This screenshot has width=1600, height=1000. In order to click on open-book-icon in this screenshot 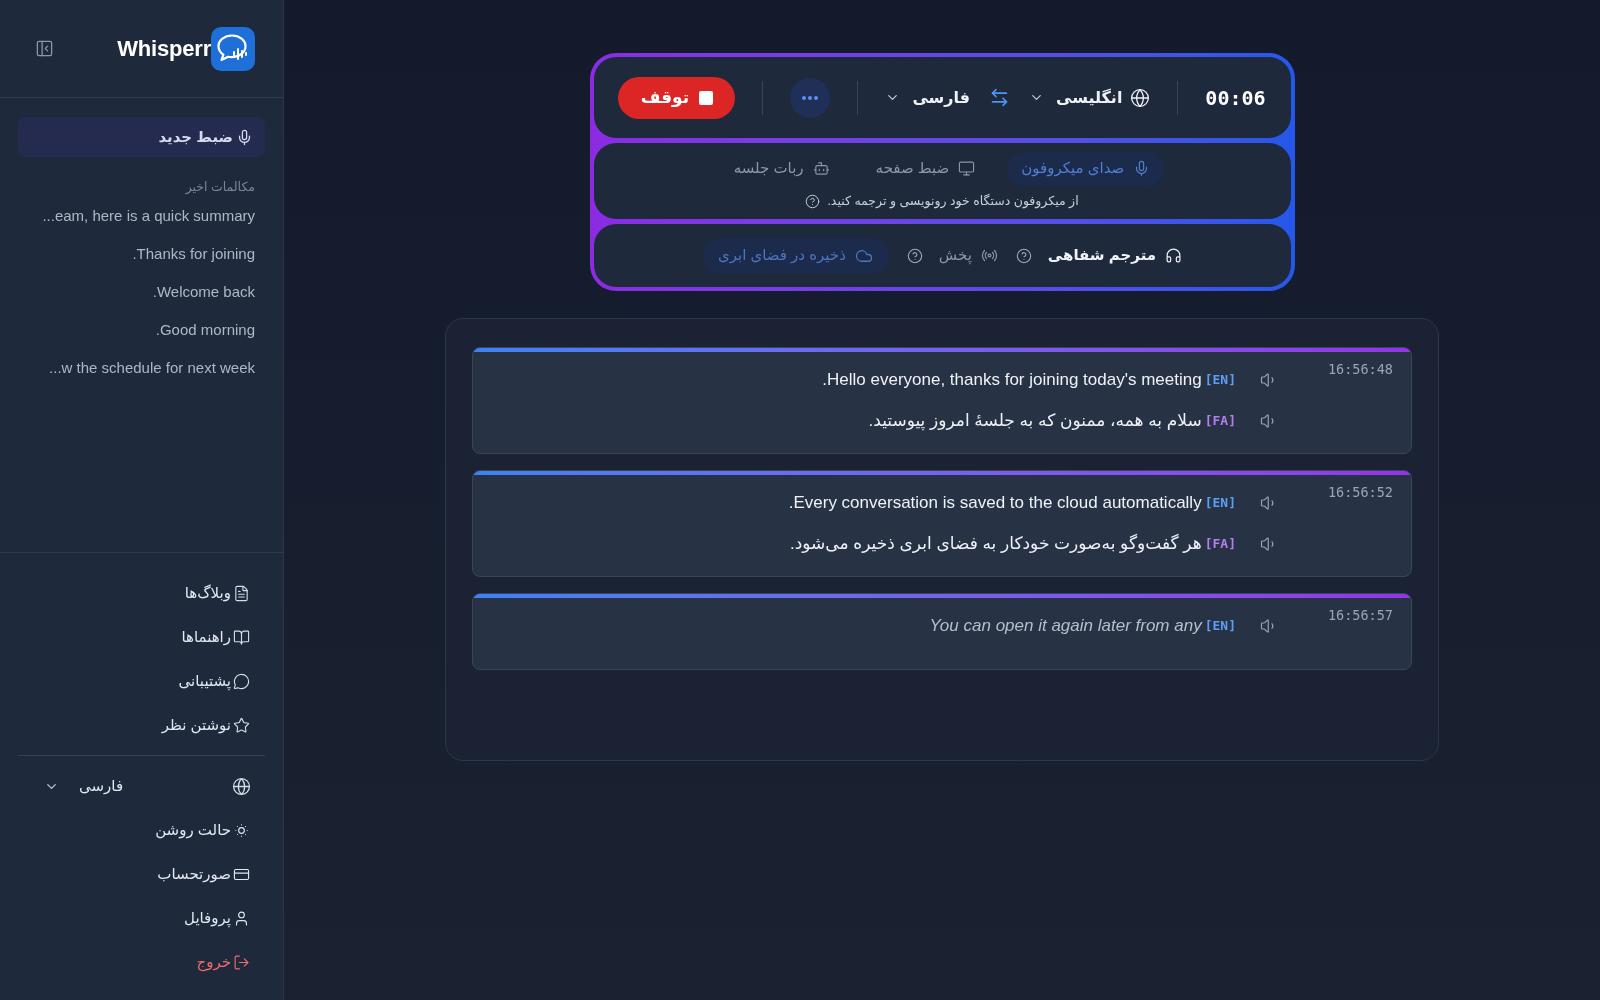, I will do `click(241, 637)`.